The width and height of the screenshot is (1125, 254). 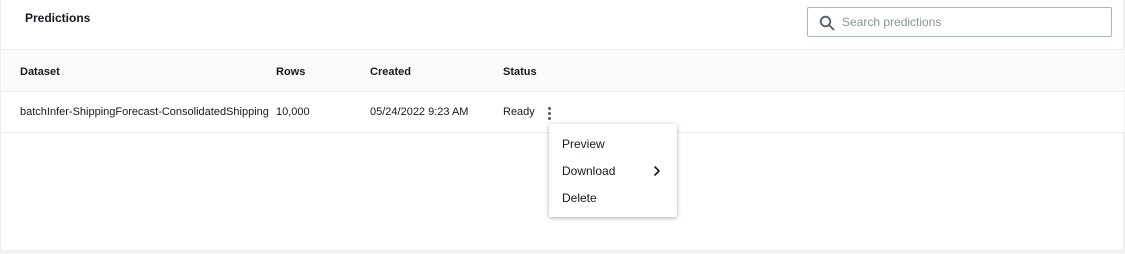 I want to click on panel-title: Predictions, so click(x=58, y=18).